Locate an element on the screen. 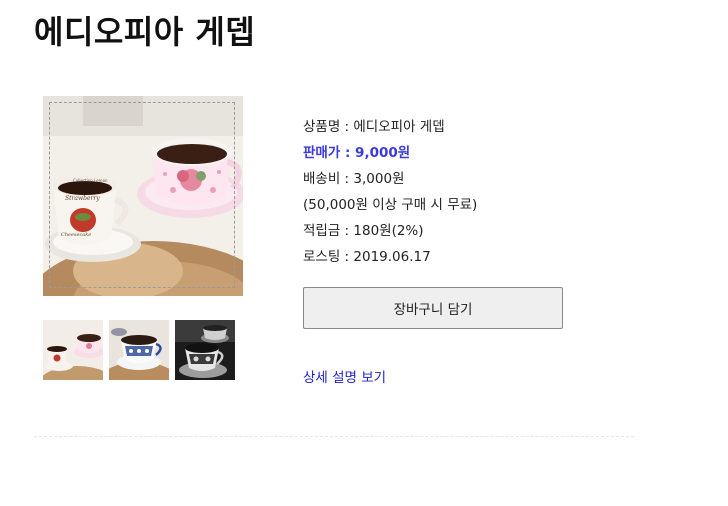 This screenshot has height=506, width=728. points-row: 적립금 : 180원(2%) is located at coordinates (363, 231).